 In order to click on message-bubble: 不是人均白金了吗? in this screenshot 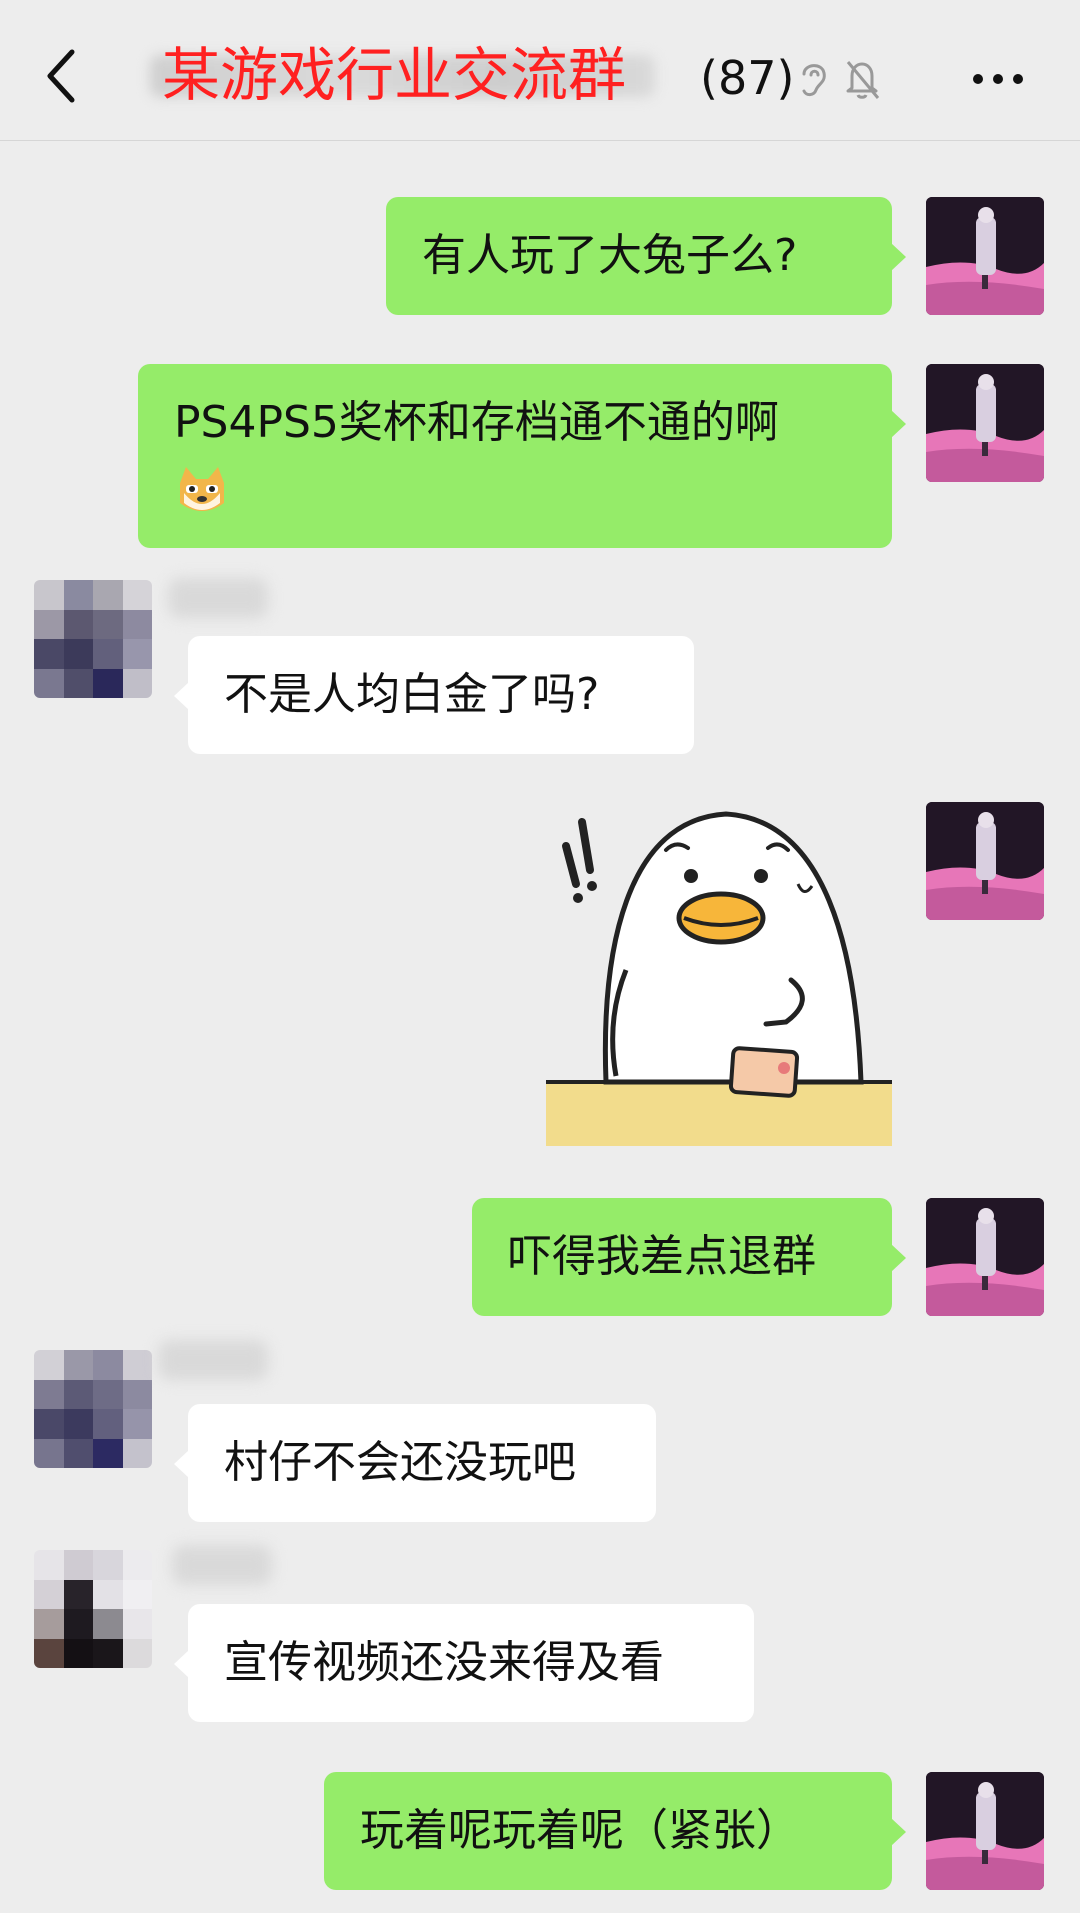, I will do `click(434, 695)`.